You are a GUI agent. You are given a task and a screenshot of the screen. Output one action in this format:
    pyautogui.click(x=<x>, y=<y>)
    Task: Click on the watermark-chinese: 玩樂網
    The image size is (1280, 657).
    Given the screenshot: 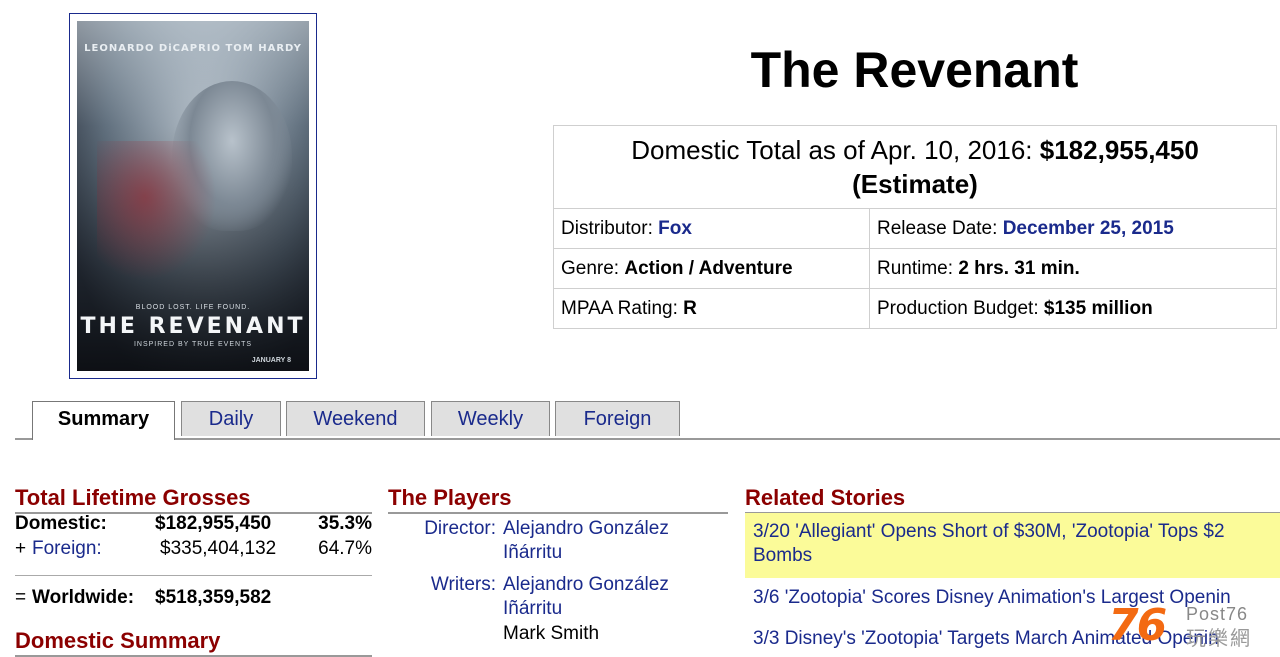 What is the action you would take?
    pyautogui.click(x=1219, y=639)
    